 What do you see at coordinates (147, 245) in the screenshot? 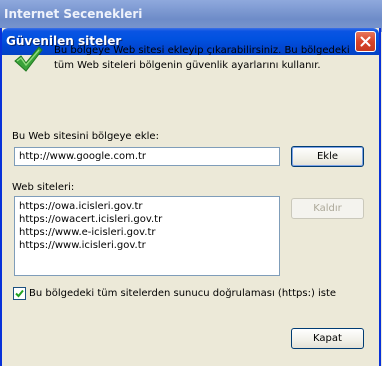
I see `list-item: https://www.icisleri.gov.tr` at bounding box center [147, 245].